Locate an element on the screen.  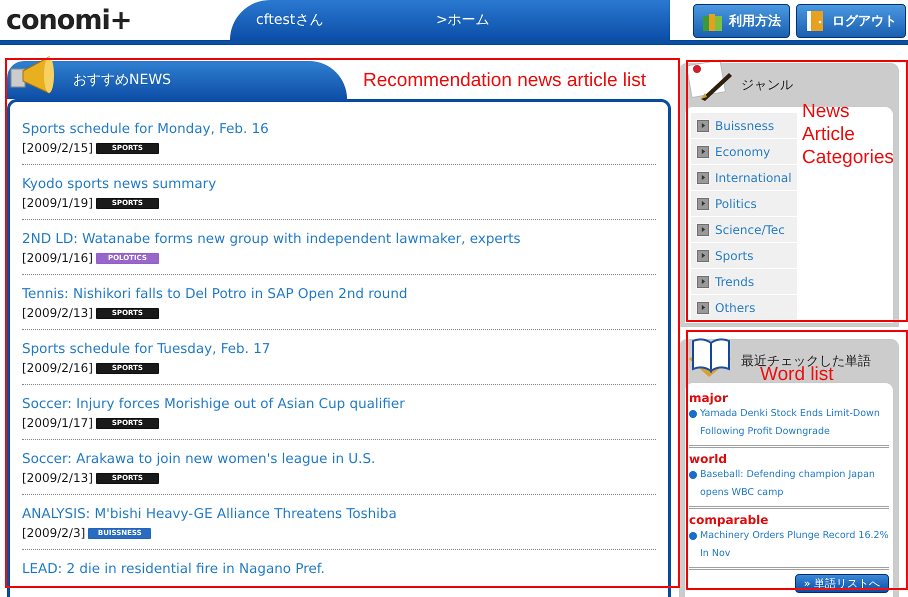
panel-title: ジャンル is located at coordinates (767, 85).